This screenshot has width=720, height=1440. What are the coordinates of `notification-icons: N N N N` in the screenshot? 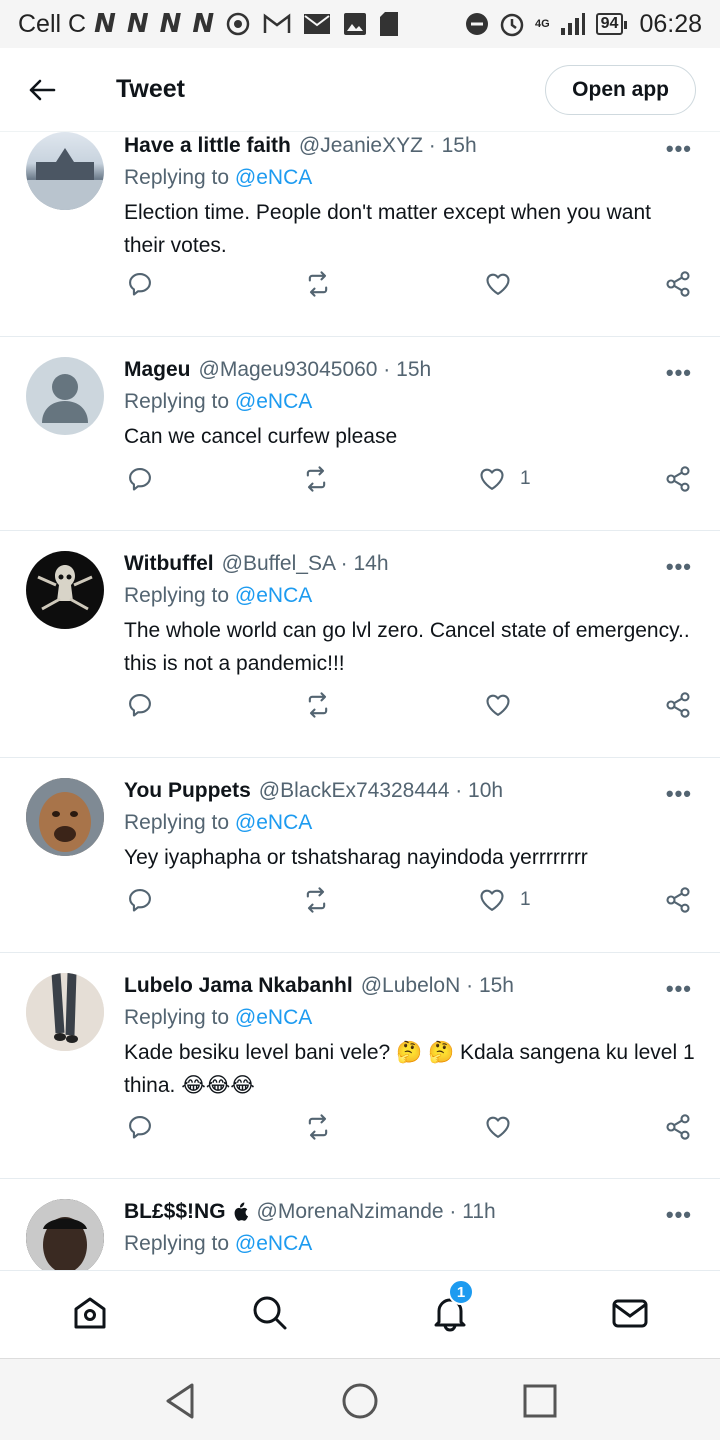 It's located at (246, 24).